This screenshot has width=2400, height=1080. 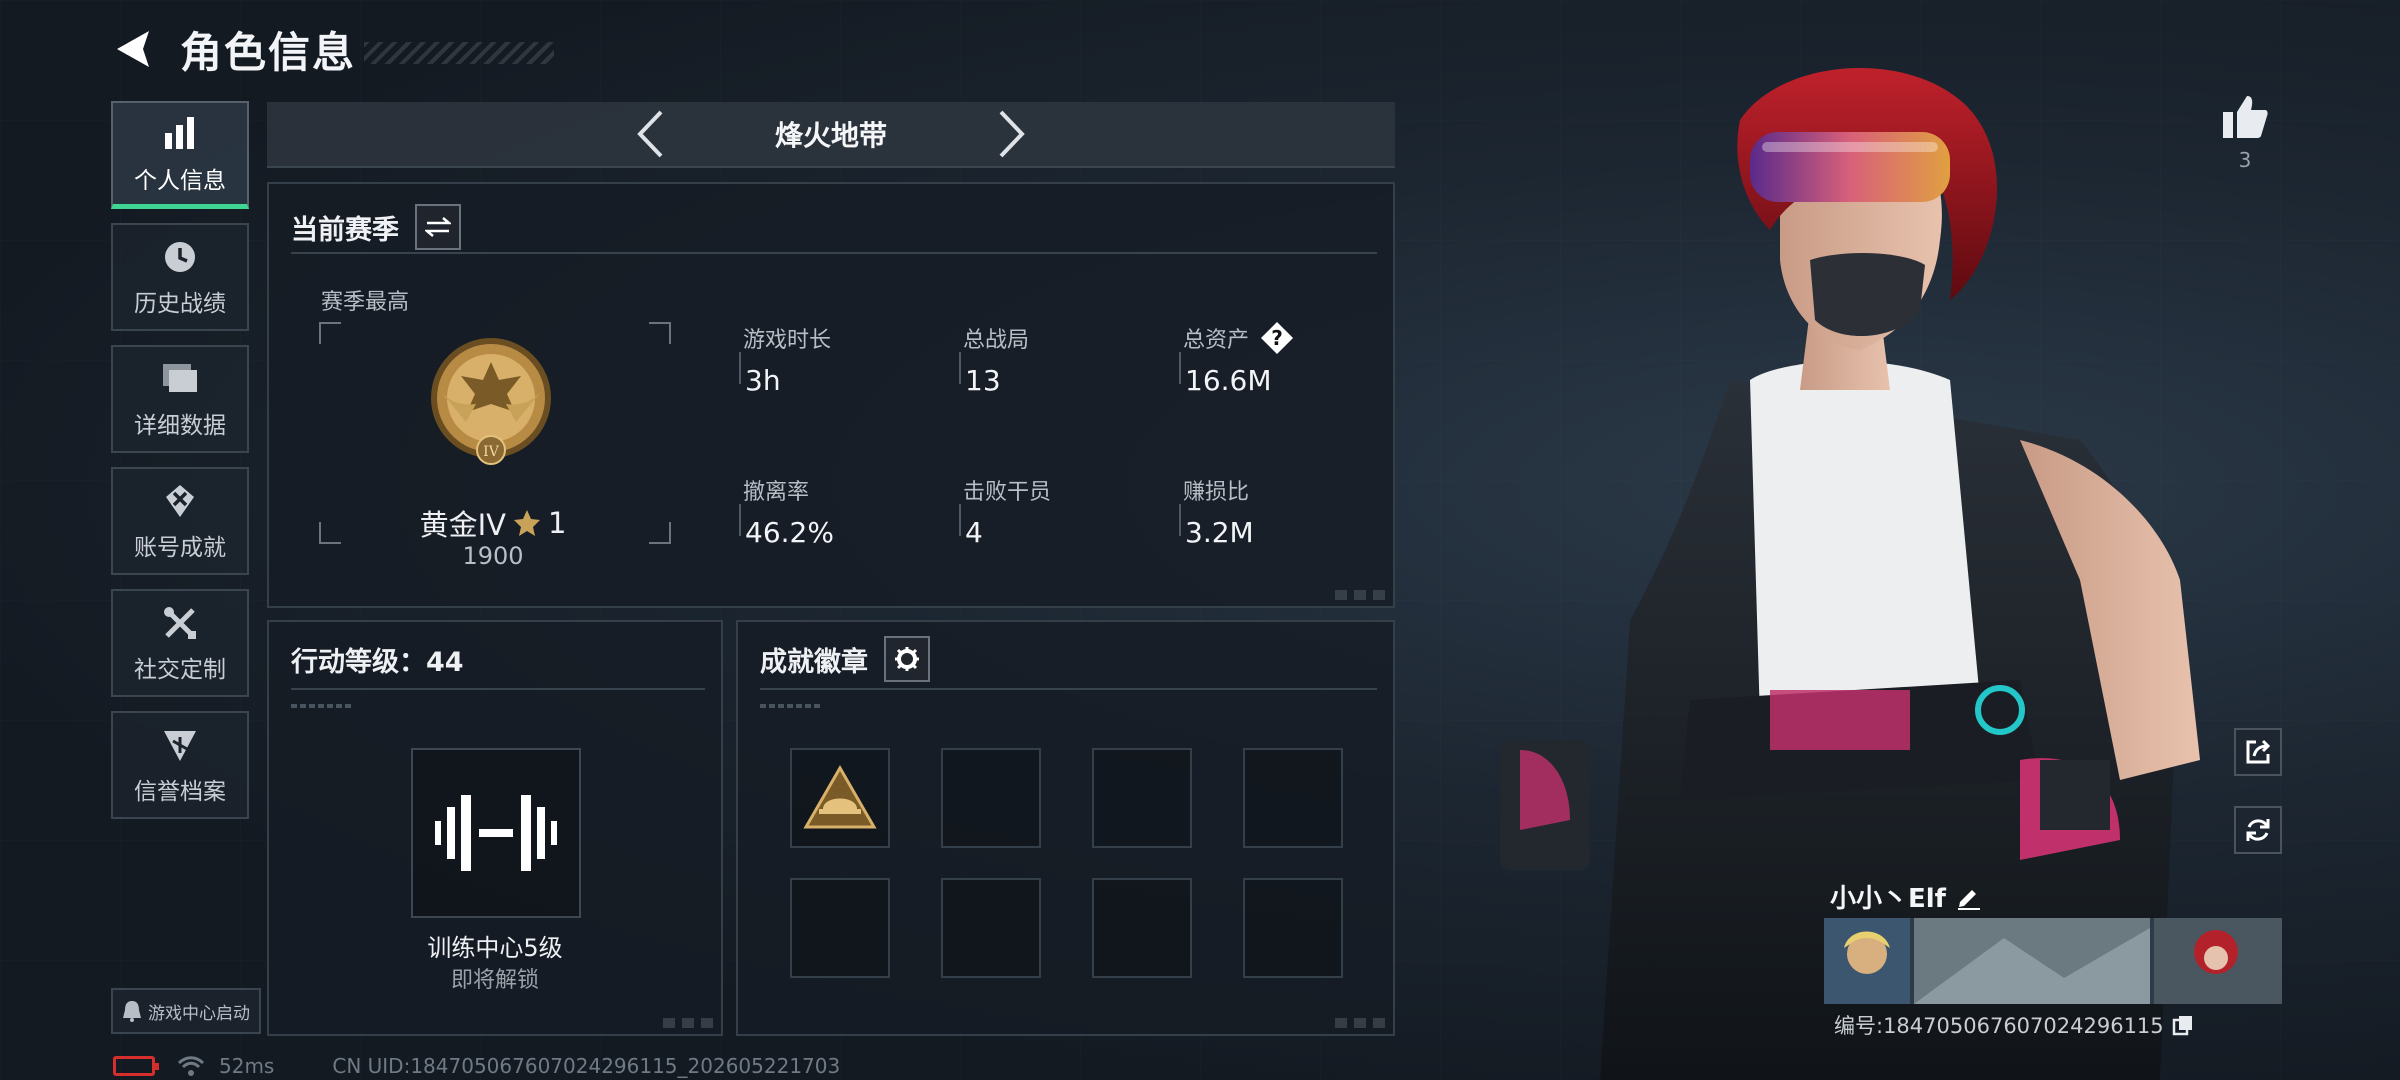 I want to click on stat-label: 击败干员, so click(x=1007, y=492).